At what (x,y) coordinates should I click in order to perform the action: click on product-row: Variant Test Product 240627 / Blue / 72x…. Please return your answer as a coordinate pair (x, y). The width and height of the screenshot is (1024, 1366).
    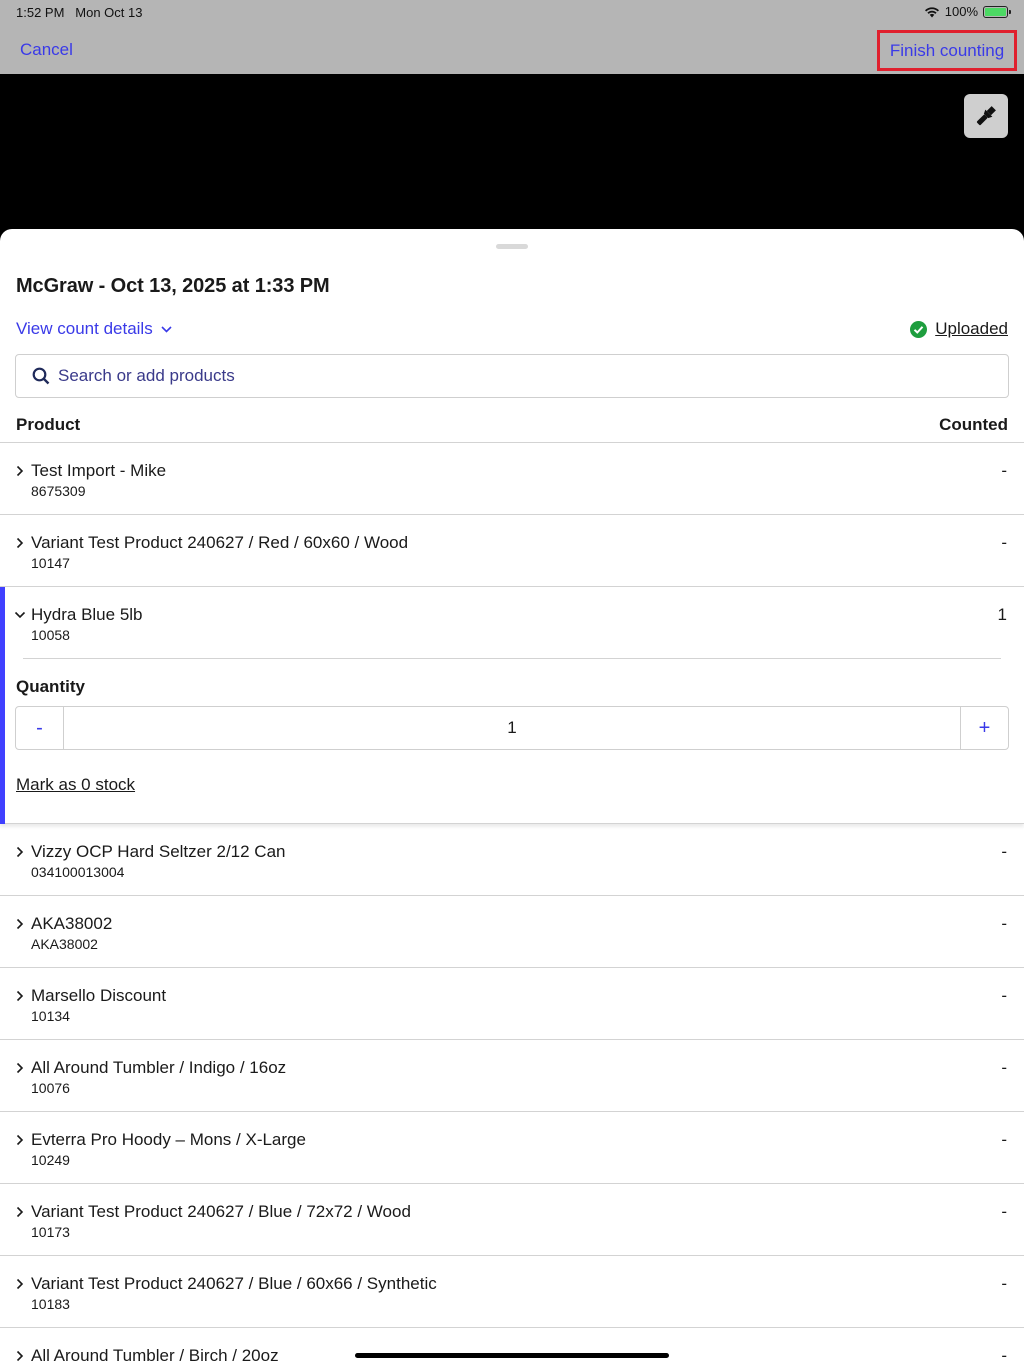
    Looking at the image, I should click on (512, 1220).